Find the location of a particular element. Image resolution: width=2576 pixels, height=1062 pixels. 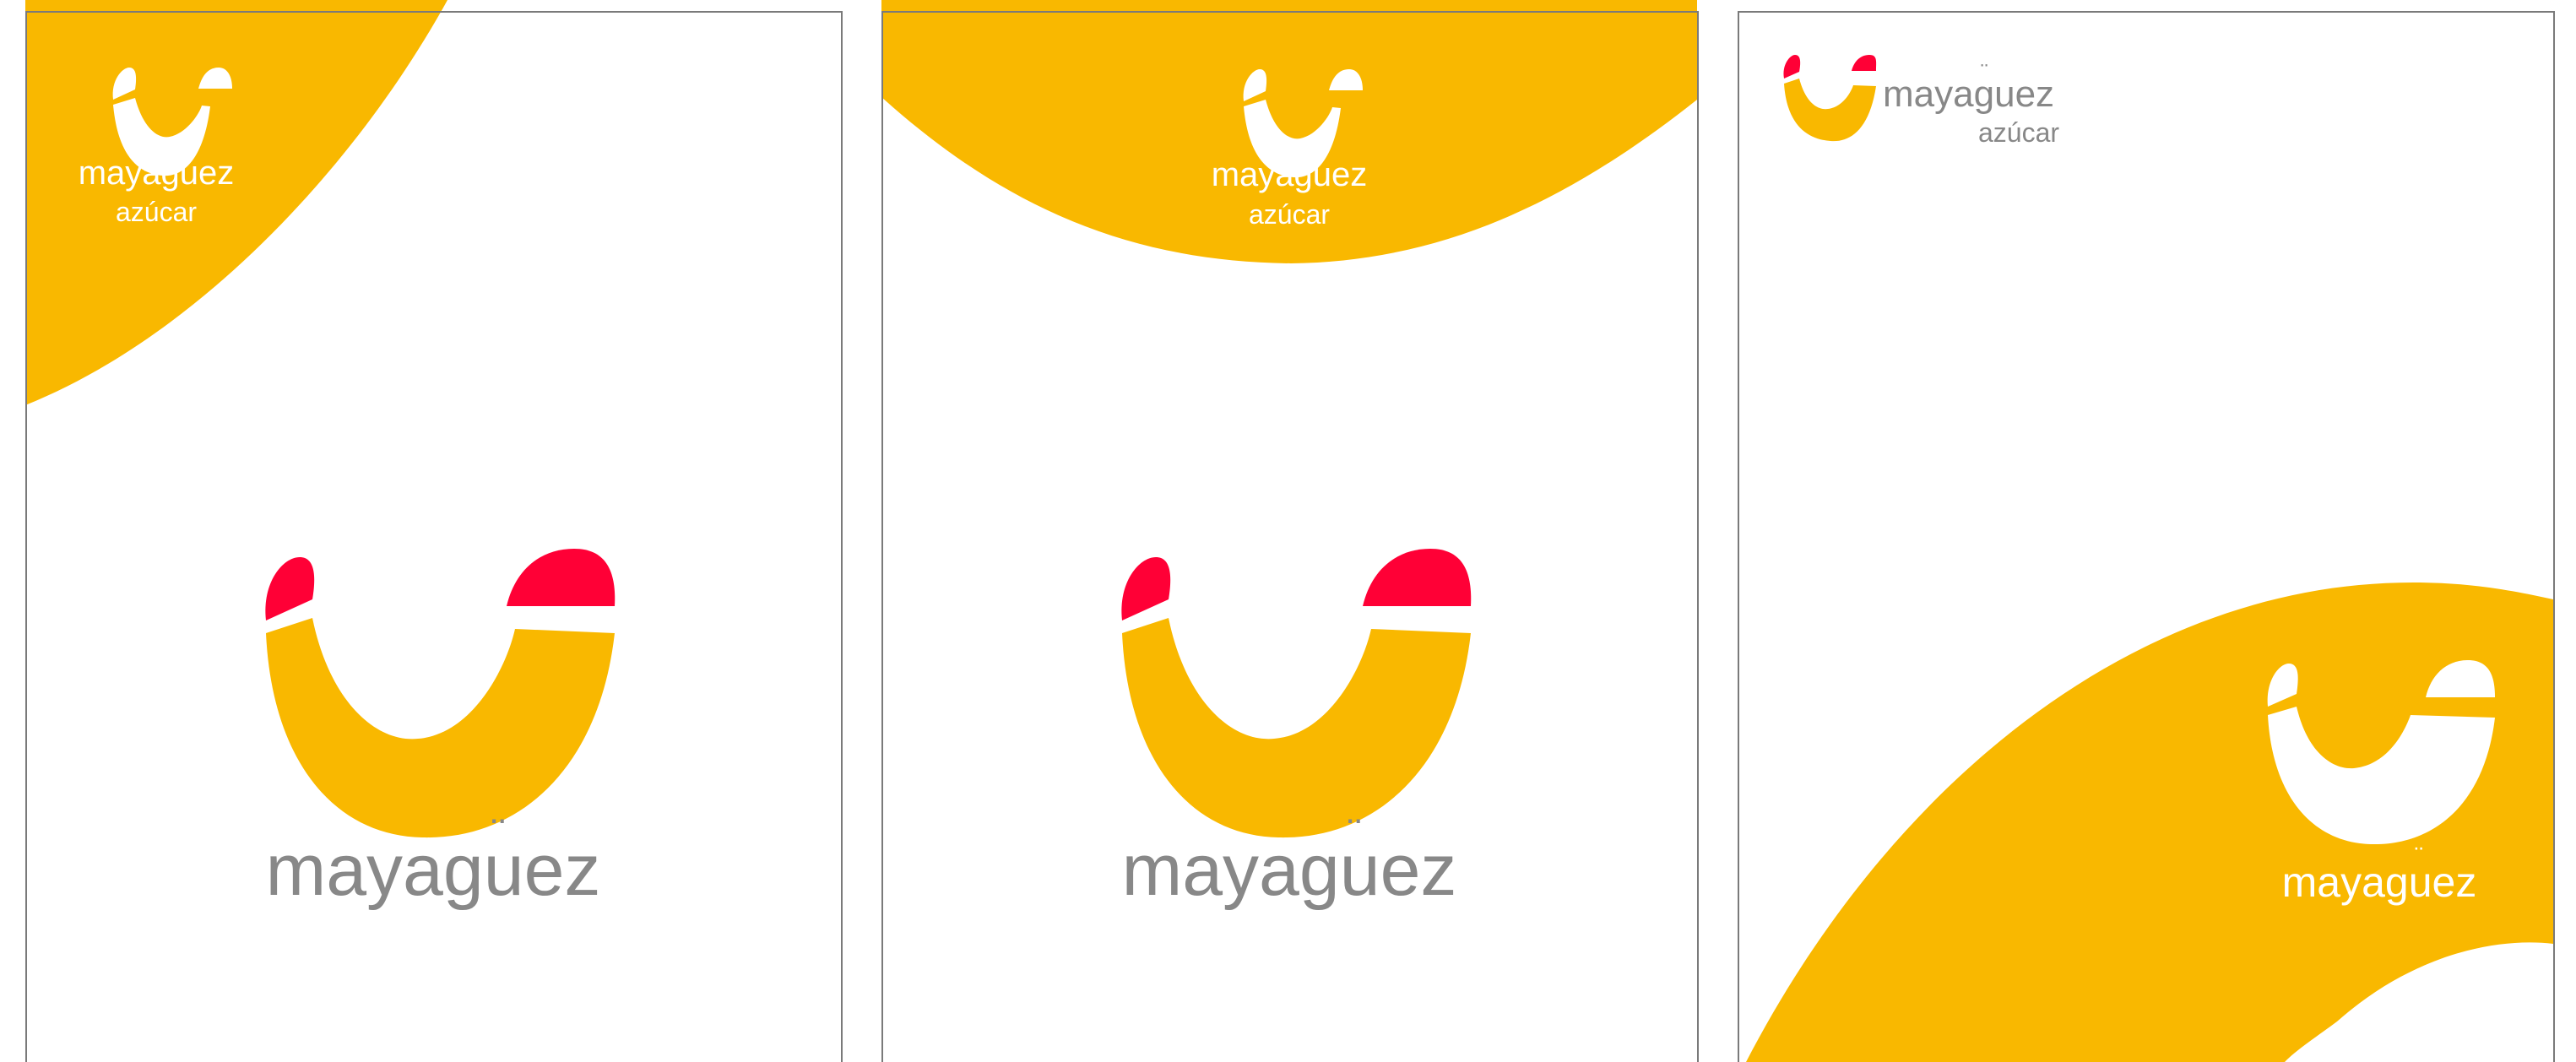

panel-1-large-umlaut: ¨ is located at coordinates (499, 834).